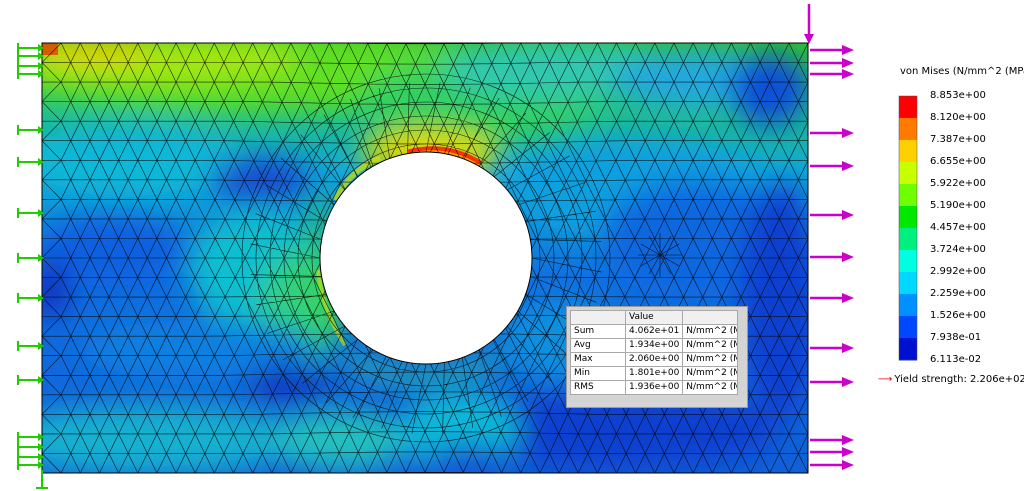  I want to click on row-value: 1.936e+00, so click(654, 387).